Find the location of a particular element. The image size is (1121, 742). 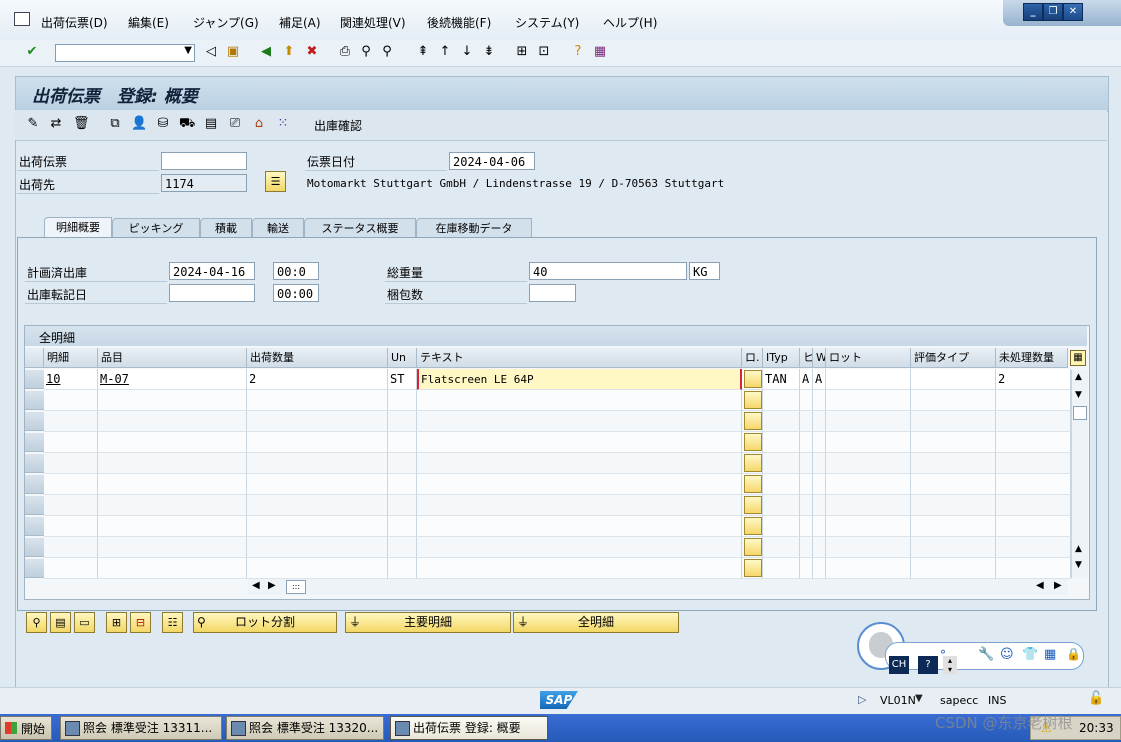

copy-icon: ⧉ is located at coordinates (115, 124).